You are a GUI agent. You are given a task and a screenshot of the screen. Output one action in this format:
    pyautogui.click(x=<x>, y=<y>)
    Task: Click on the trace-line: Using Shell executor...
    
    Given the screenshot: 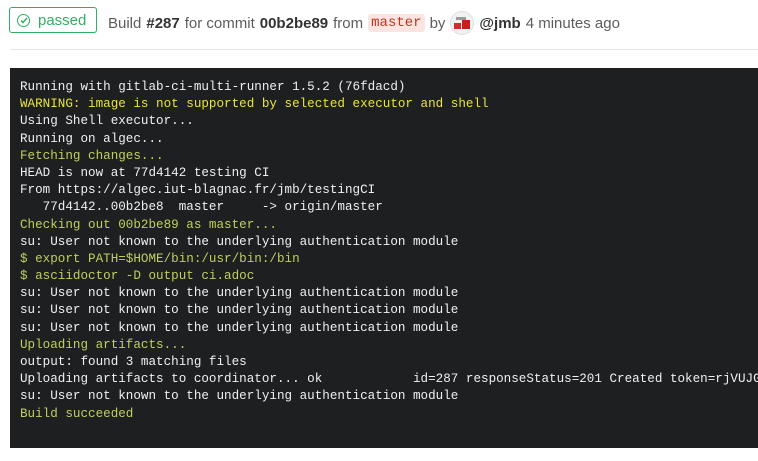 What is the action you would take?
    pyautogui.click(x=107, y=121)
    